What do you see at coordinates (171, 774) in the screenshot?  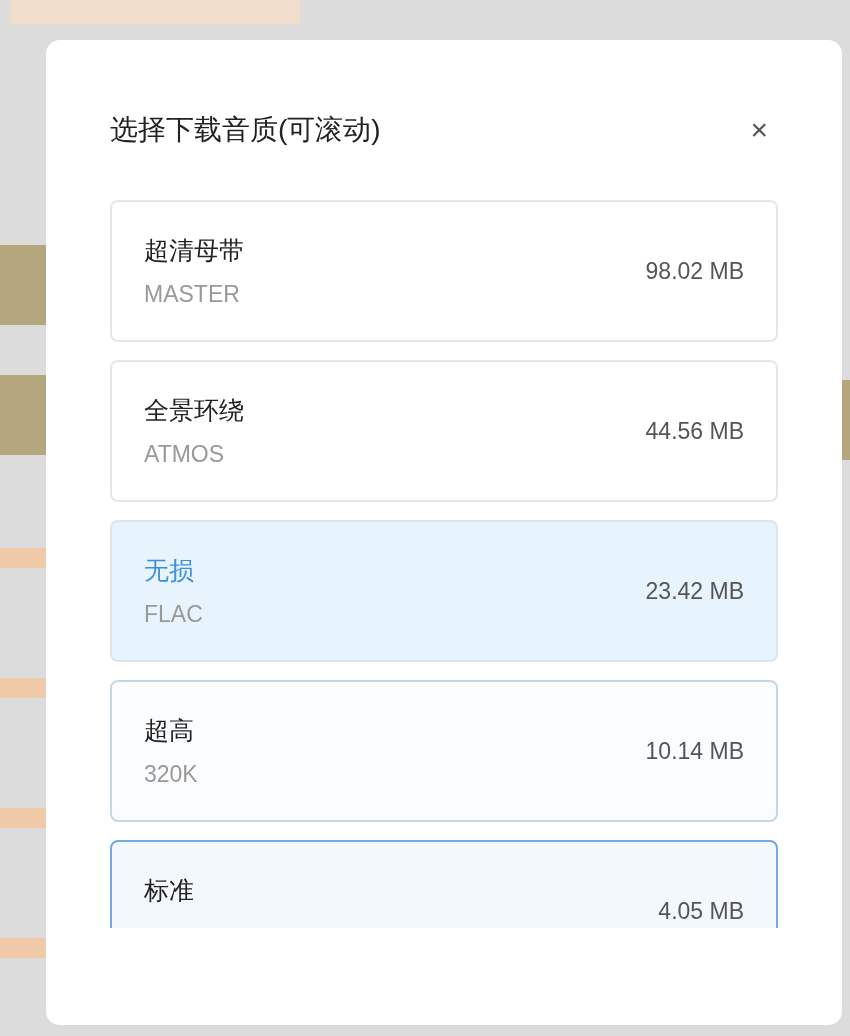 I see `quality-code: 320K` at bounding box center [171, 774].